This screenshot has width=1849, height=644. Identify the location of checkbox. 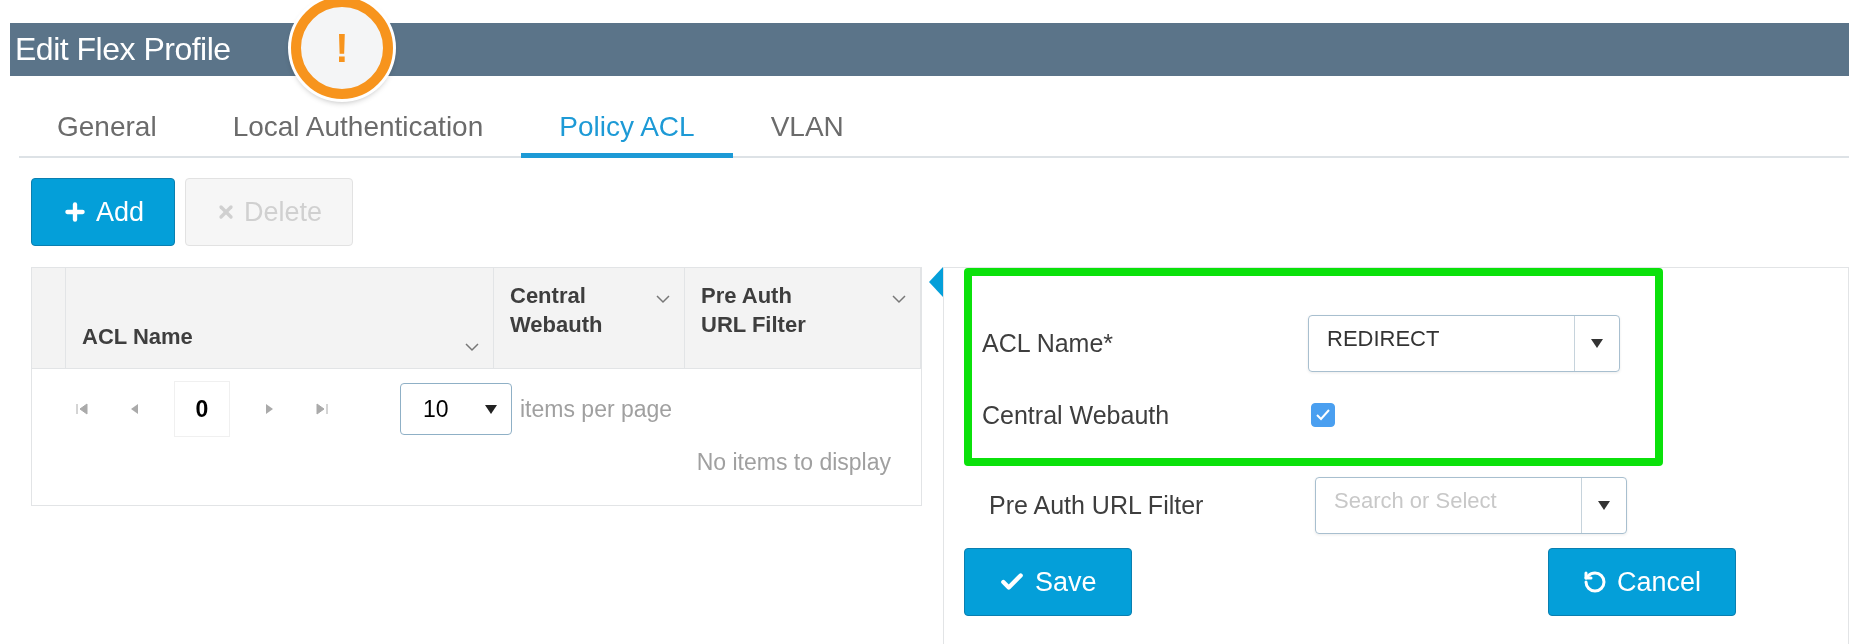
(1323, 415).